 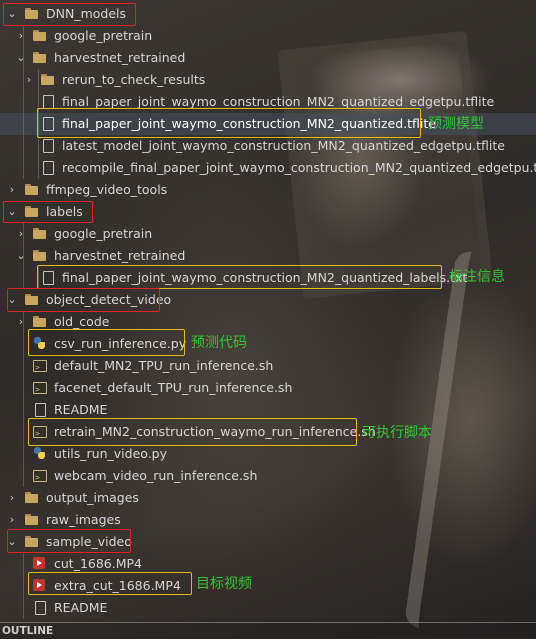 What do you see at coordinates (64, 211) in the screenshot?
I see `tree-item-label: labels` at bounding box center [64, 211].